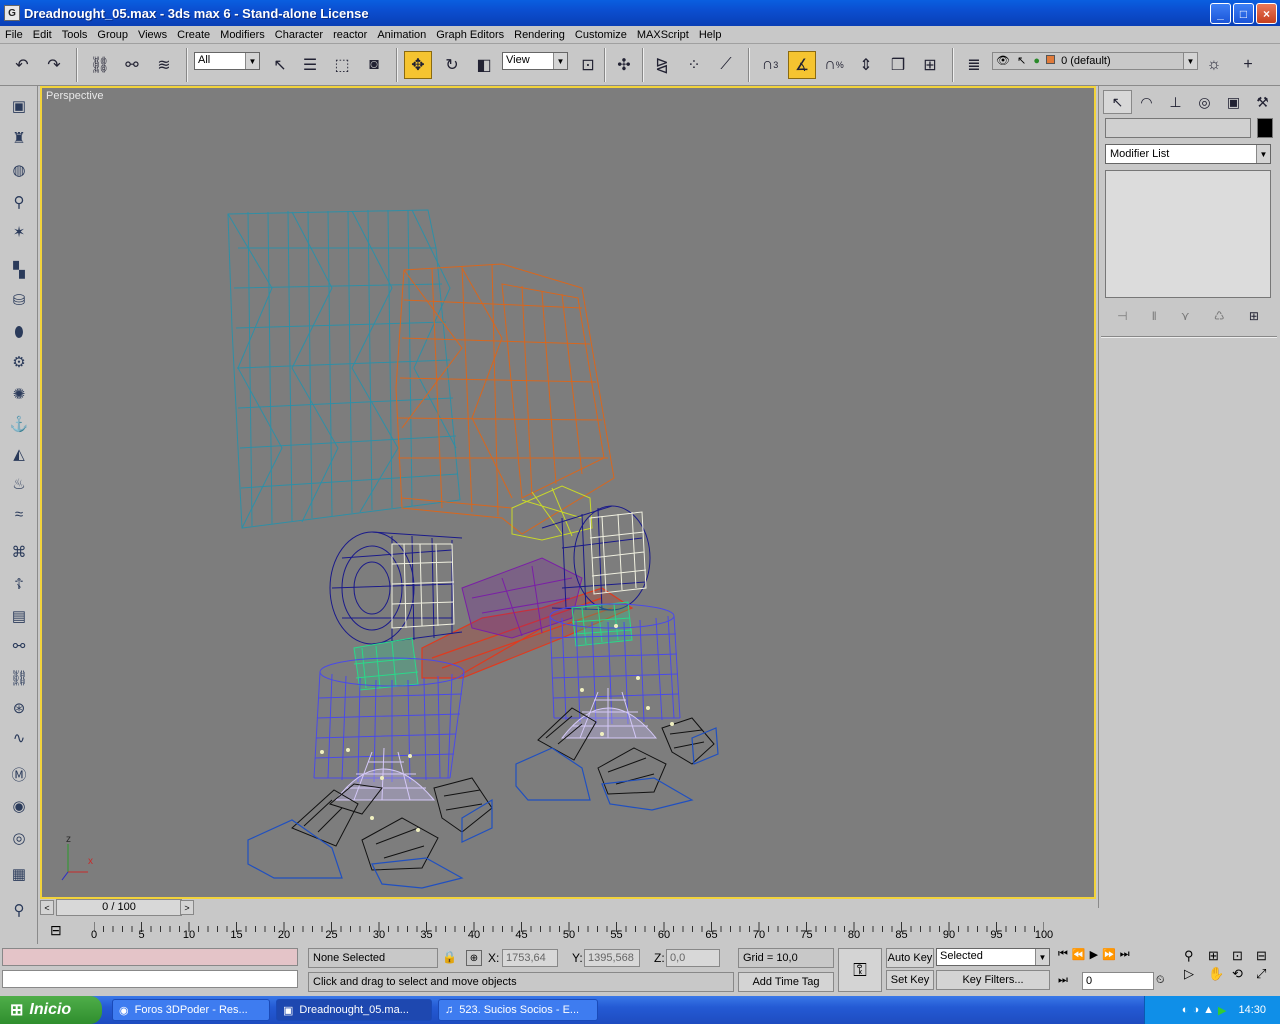 The image size is (1280, 1024). Describe the element at coordinates (193, 35) in the screenshot. I see `menu-create: Create` at that location.